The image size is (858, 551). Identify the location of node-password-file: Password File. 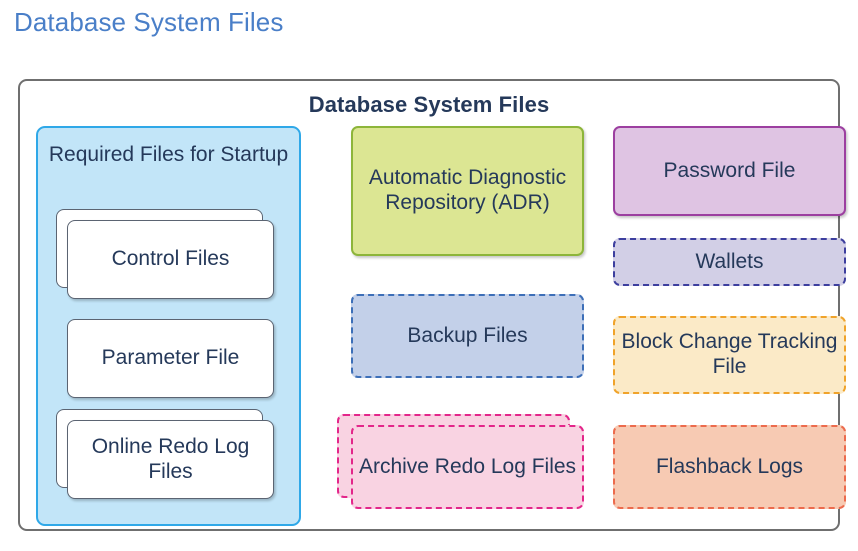
(729, 171).